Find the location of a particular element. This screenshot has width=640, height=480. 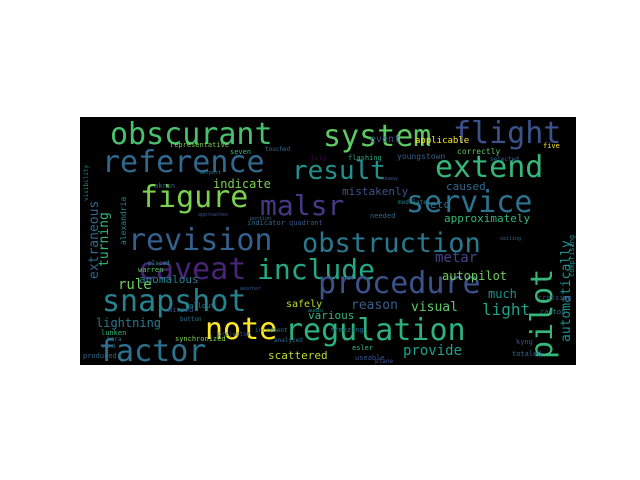

word: comprising is located at coordinates (572, 255).